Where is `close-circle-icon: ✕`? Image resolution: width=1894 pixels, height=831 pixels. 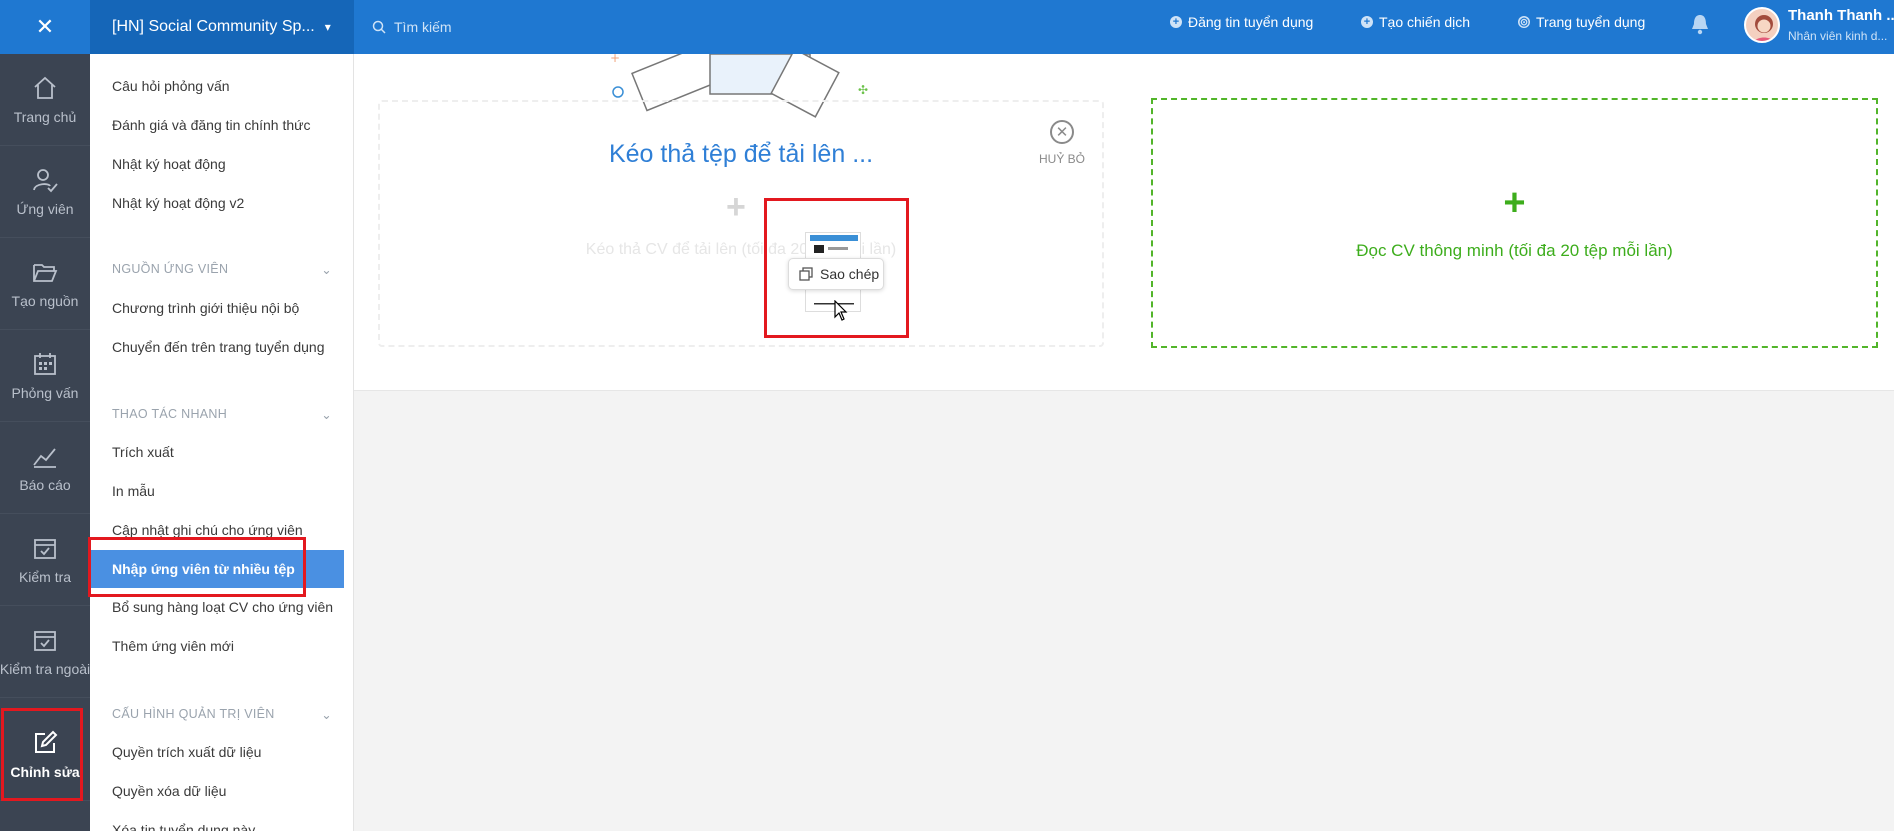
close-circle-icon: ✕ is located at coordinates (1062, 132).